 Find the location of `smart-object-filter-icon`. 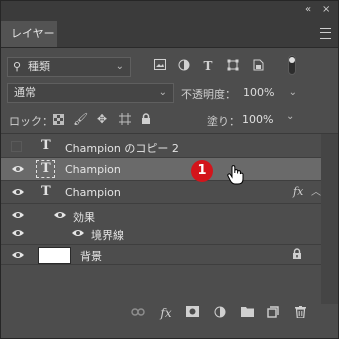

smart-object-filter-icon is located at coordinates (258, 66).